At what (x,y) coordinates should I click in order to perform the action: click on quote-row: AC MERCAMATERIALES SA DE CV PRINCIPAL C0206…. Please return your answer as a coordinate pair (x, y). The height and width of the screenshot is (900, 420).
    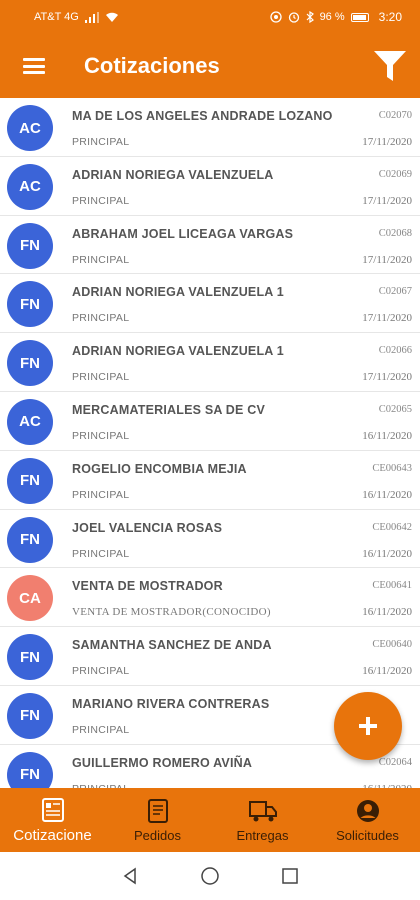
    Looking at the image, I should click on (210, 421).